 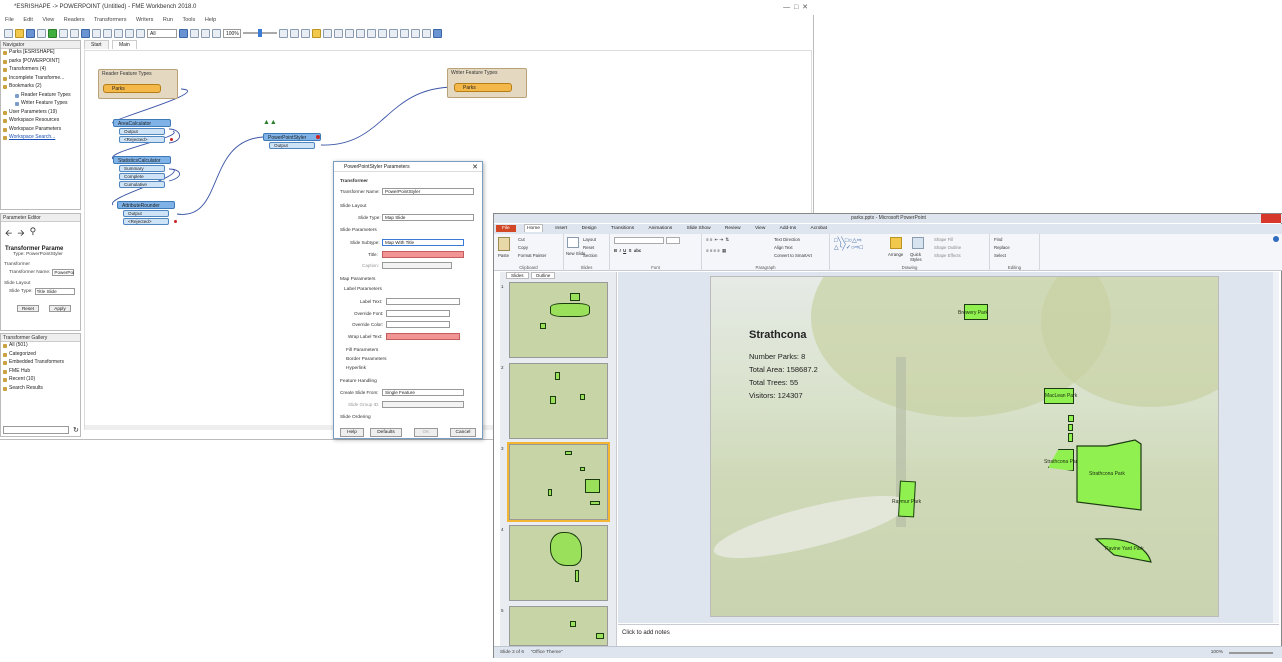 What do you see at coordinates (533, 228) in the screenshot?
I see `tab-home: Home` at bounding box center [533, 228].